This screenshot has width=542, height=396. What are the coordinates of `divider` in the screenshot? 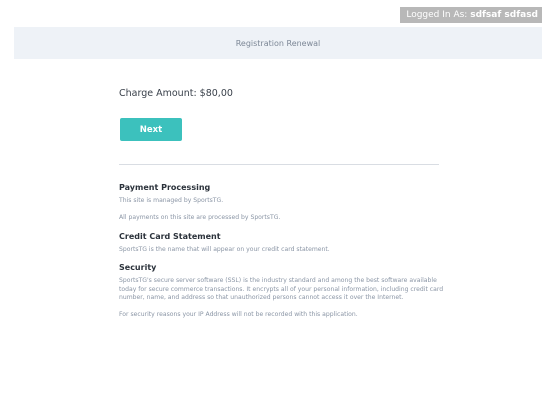 It's located at (279, 164).